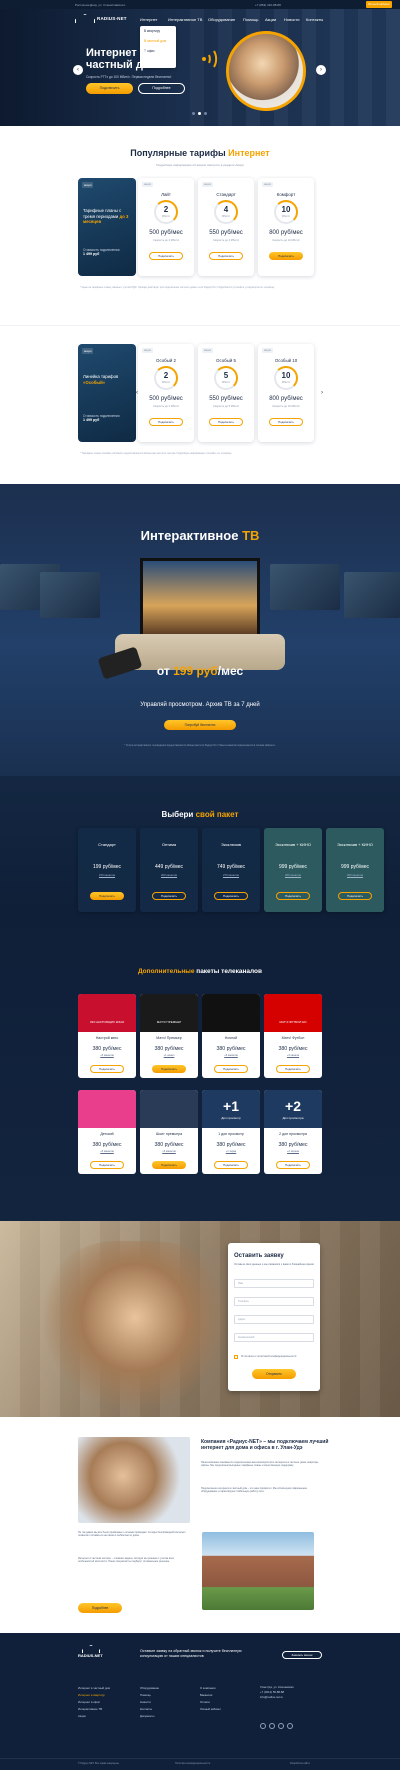 Image resolution: width=400 pixels, height=1770 pixels. What do you see at coordinates (149, 1702) in the screenshot?
I see `footer-link: Новости` at bounding box center [149, 1702].